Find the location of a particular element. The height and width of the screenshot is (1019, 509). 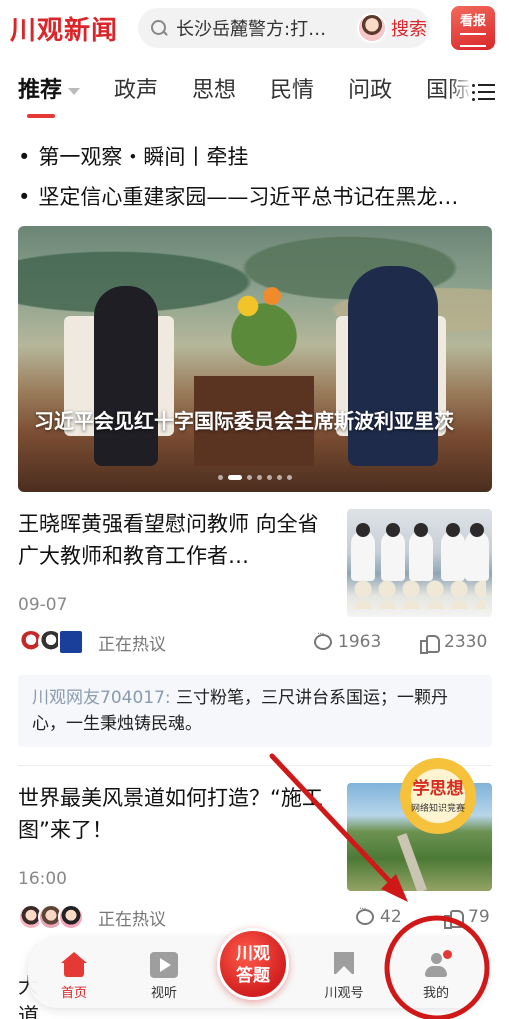

nav-home-label: 首页 is located at coordinates (73, 993).